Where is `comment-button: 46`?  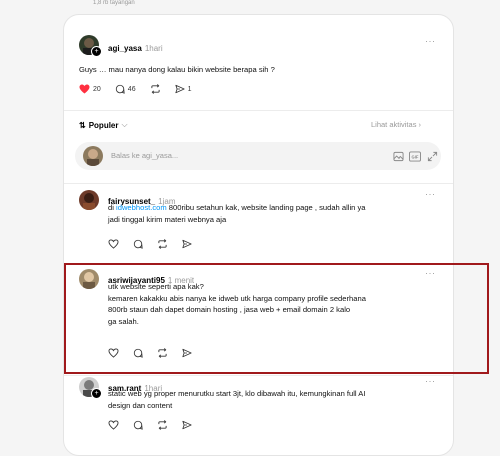 comment-button: 46 is located at coordinates (125, 89).